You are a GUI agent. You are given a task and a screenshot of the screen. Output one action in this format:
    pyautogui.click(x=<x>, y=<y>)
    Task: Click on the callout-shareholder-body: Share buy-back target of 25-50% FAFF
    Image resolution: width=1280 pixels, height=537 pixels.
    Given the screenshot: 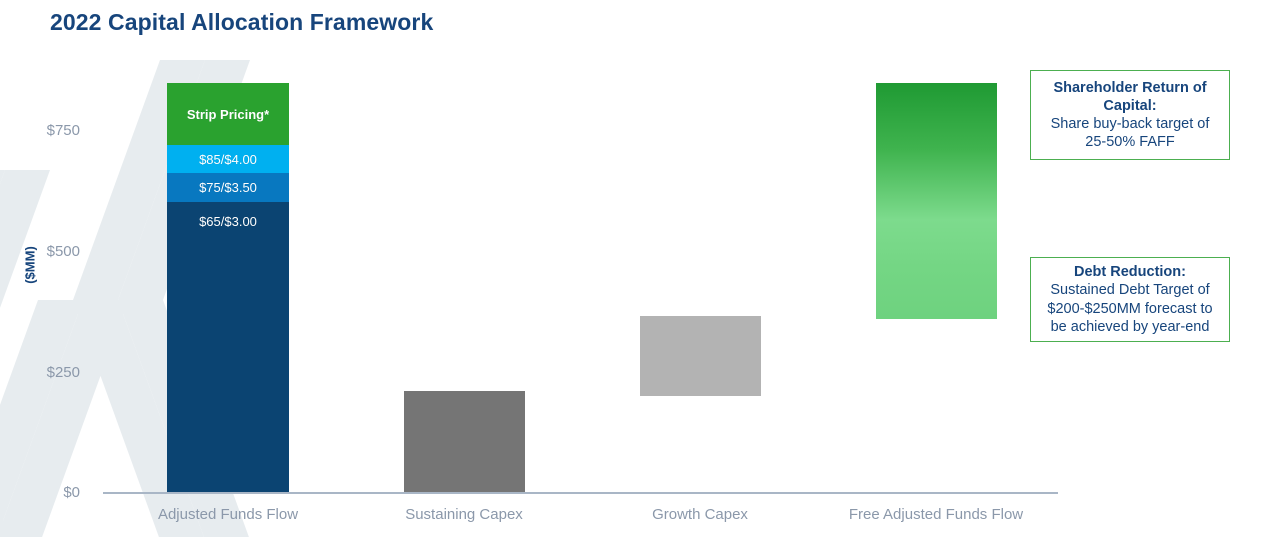 What is the action you would take?
    pyautogui.click(x=1130, y=133)
    